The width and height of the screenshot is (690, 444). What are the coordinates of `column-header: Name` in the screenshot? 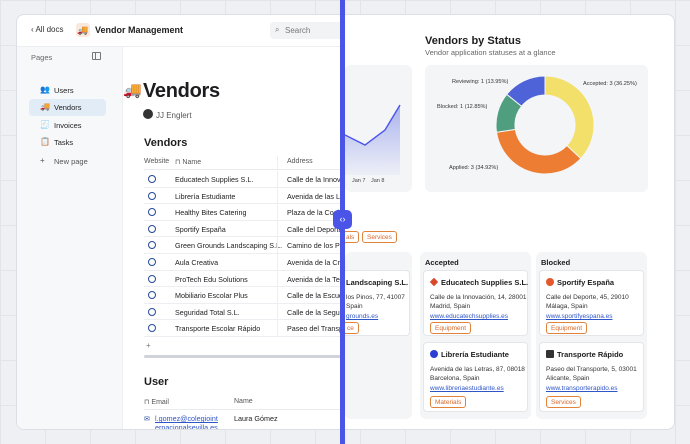 It's located at (243, 401).